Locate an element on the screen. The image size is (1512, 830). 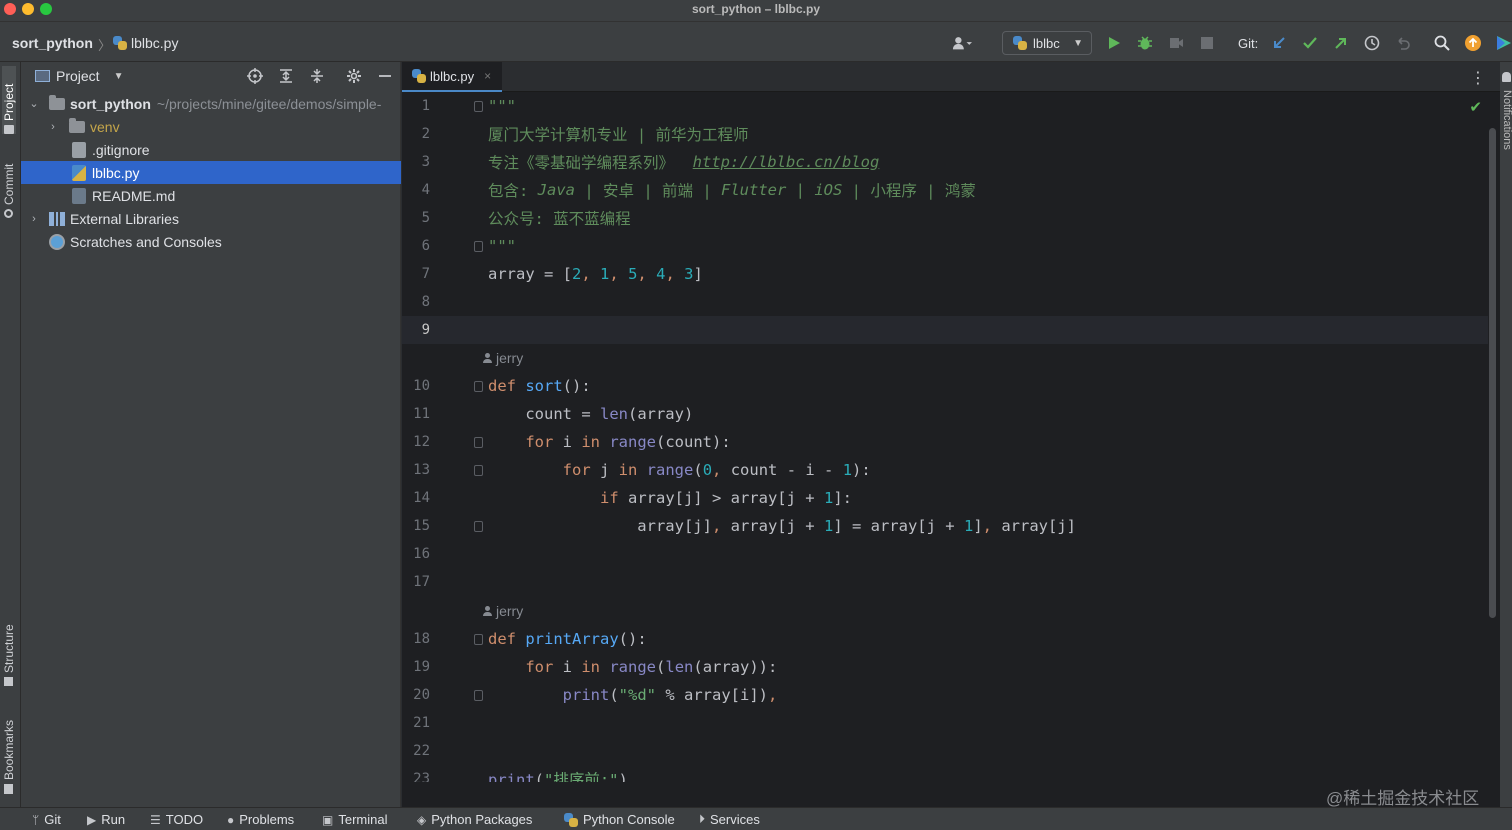
search-icon is located at coordinates (1442, 43).